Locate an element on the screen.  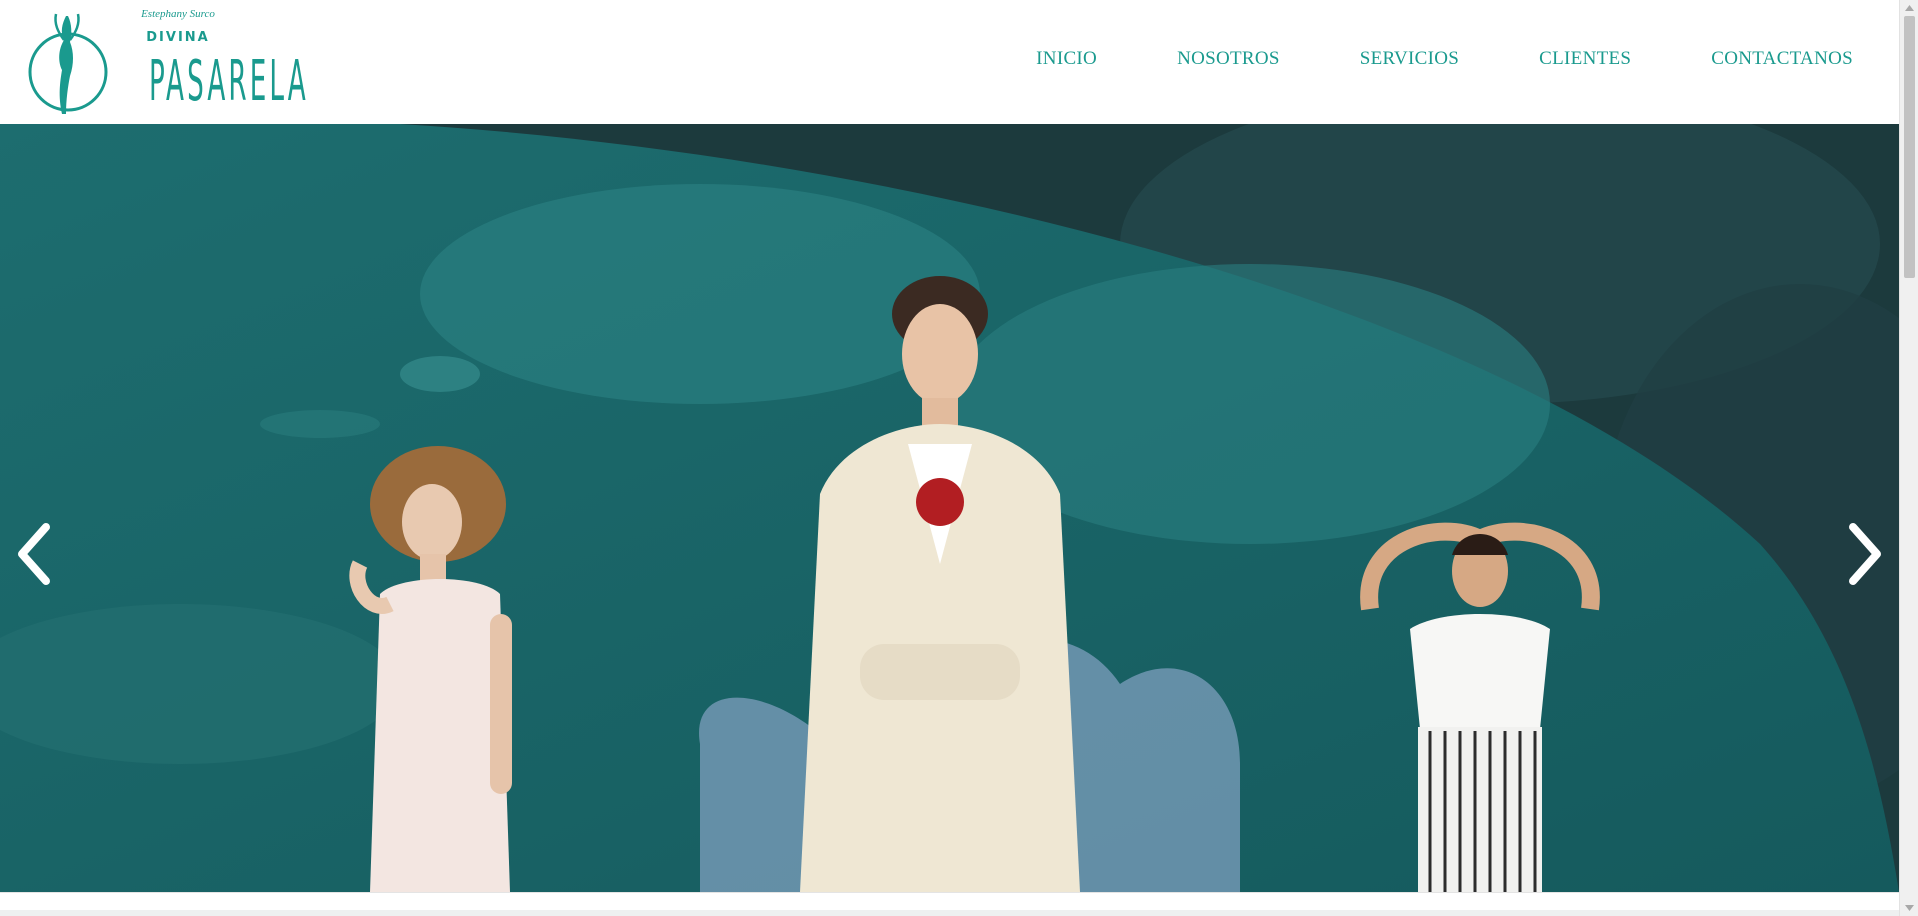
caret-up-icon is located at coordinates (1909, 8).